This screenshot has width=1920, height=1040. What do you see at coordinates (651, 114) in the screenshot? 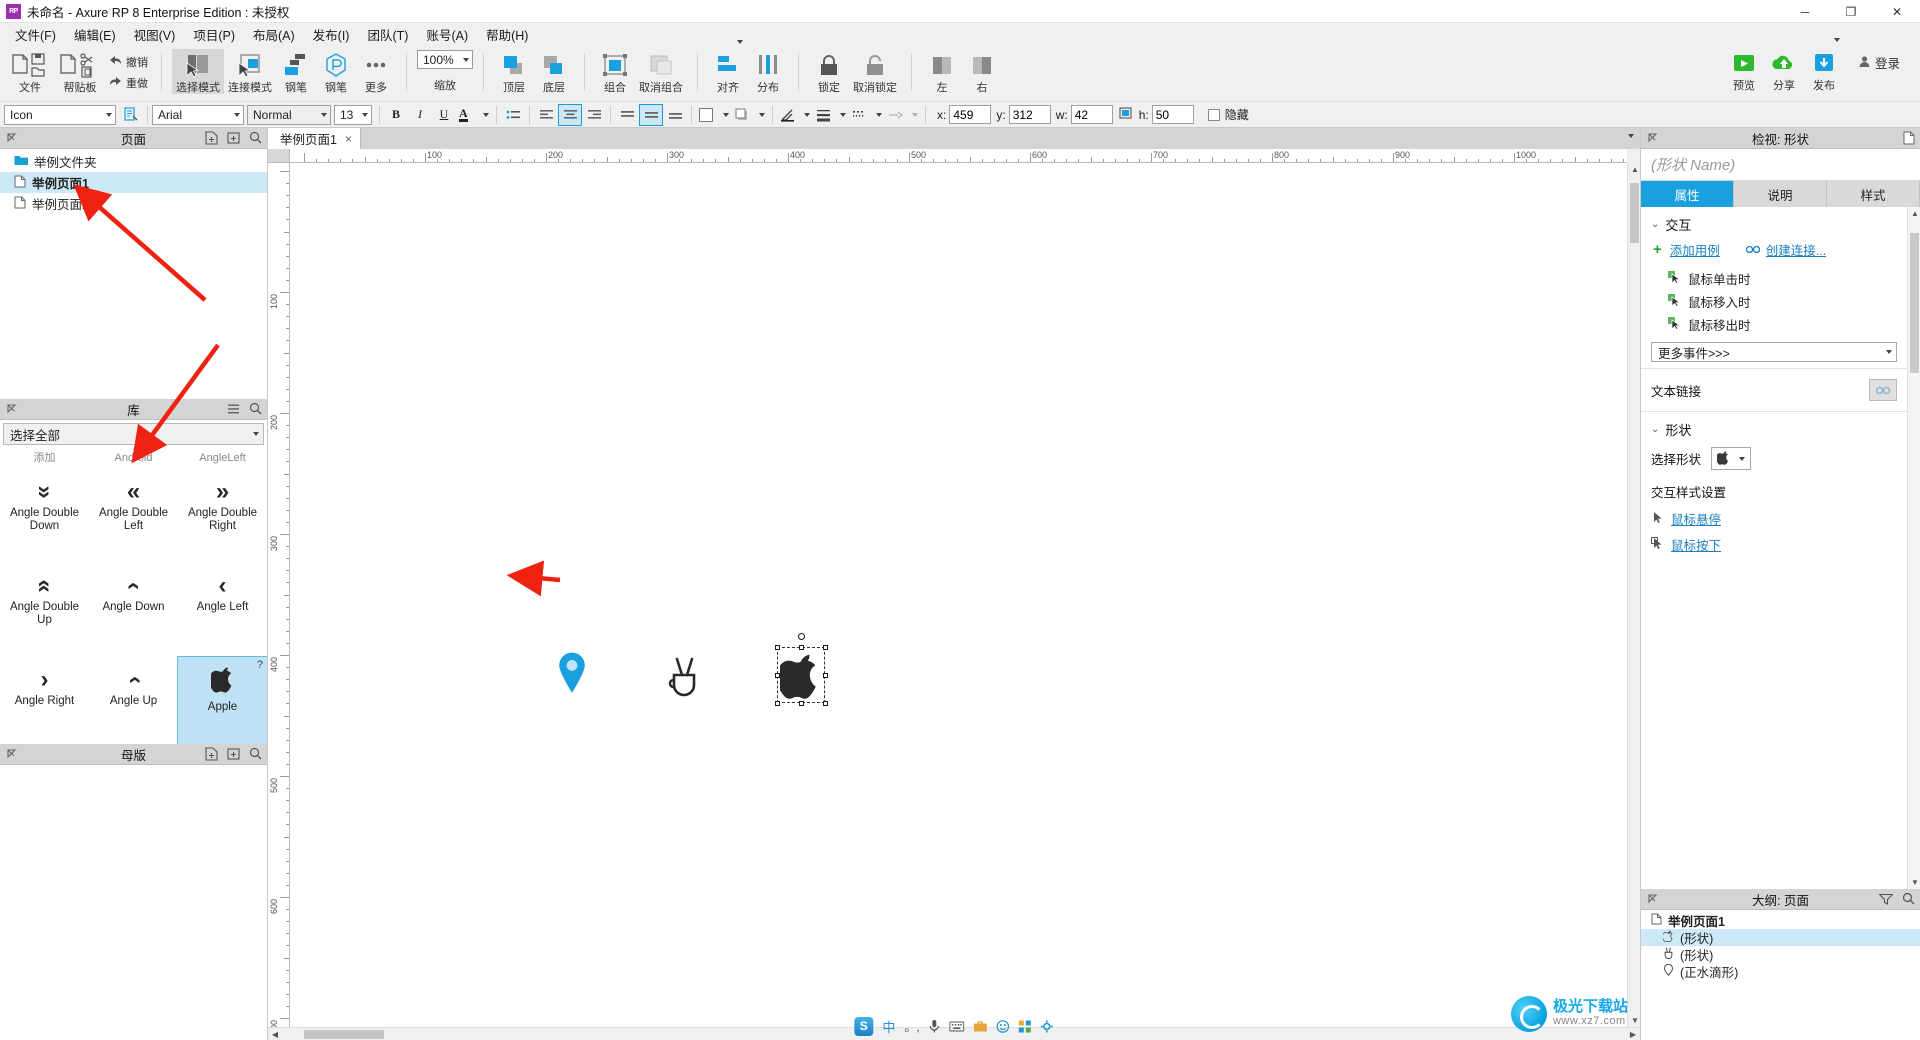
I see `align-middle-button` at bounding box center [651, 114].